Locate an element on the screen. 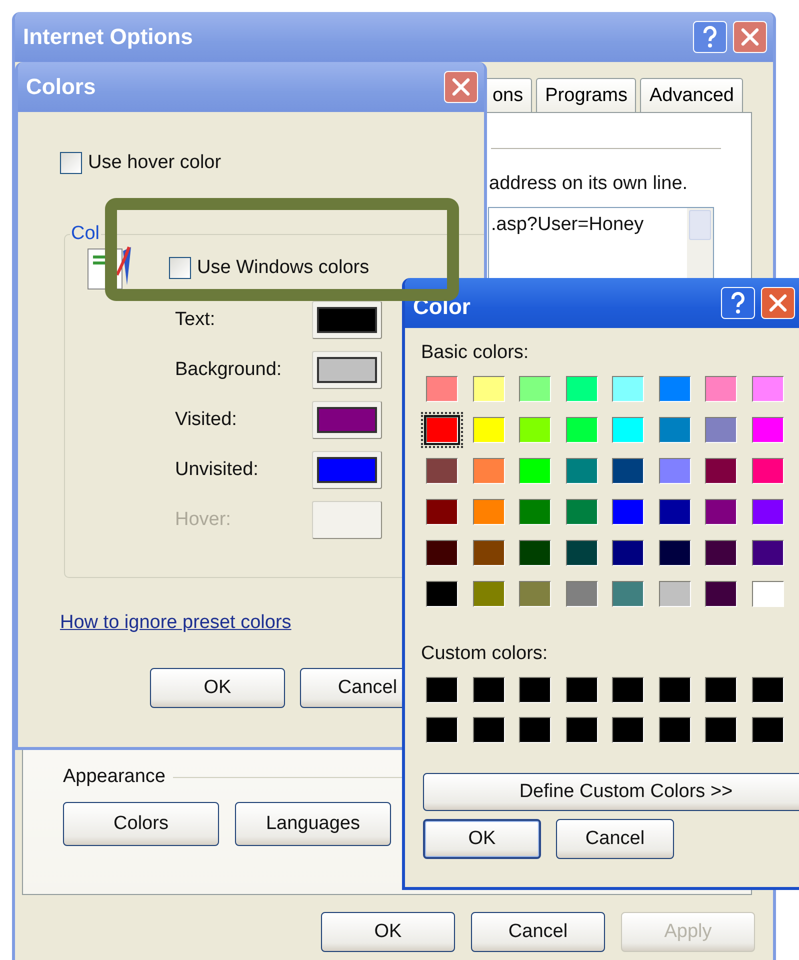  help-link: How to ignore preset colors is located at coordinates (176, 623).